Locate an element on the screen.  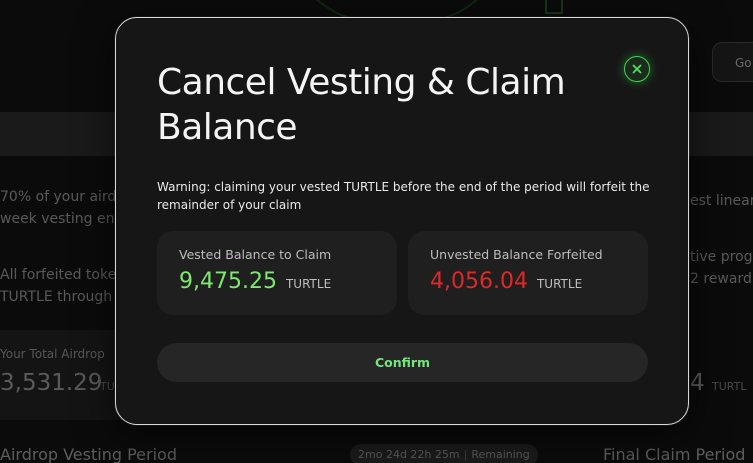
unvested-balance-label: Unvested Balance Forfeited is located at coordinates (516, 254).